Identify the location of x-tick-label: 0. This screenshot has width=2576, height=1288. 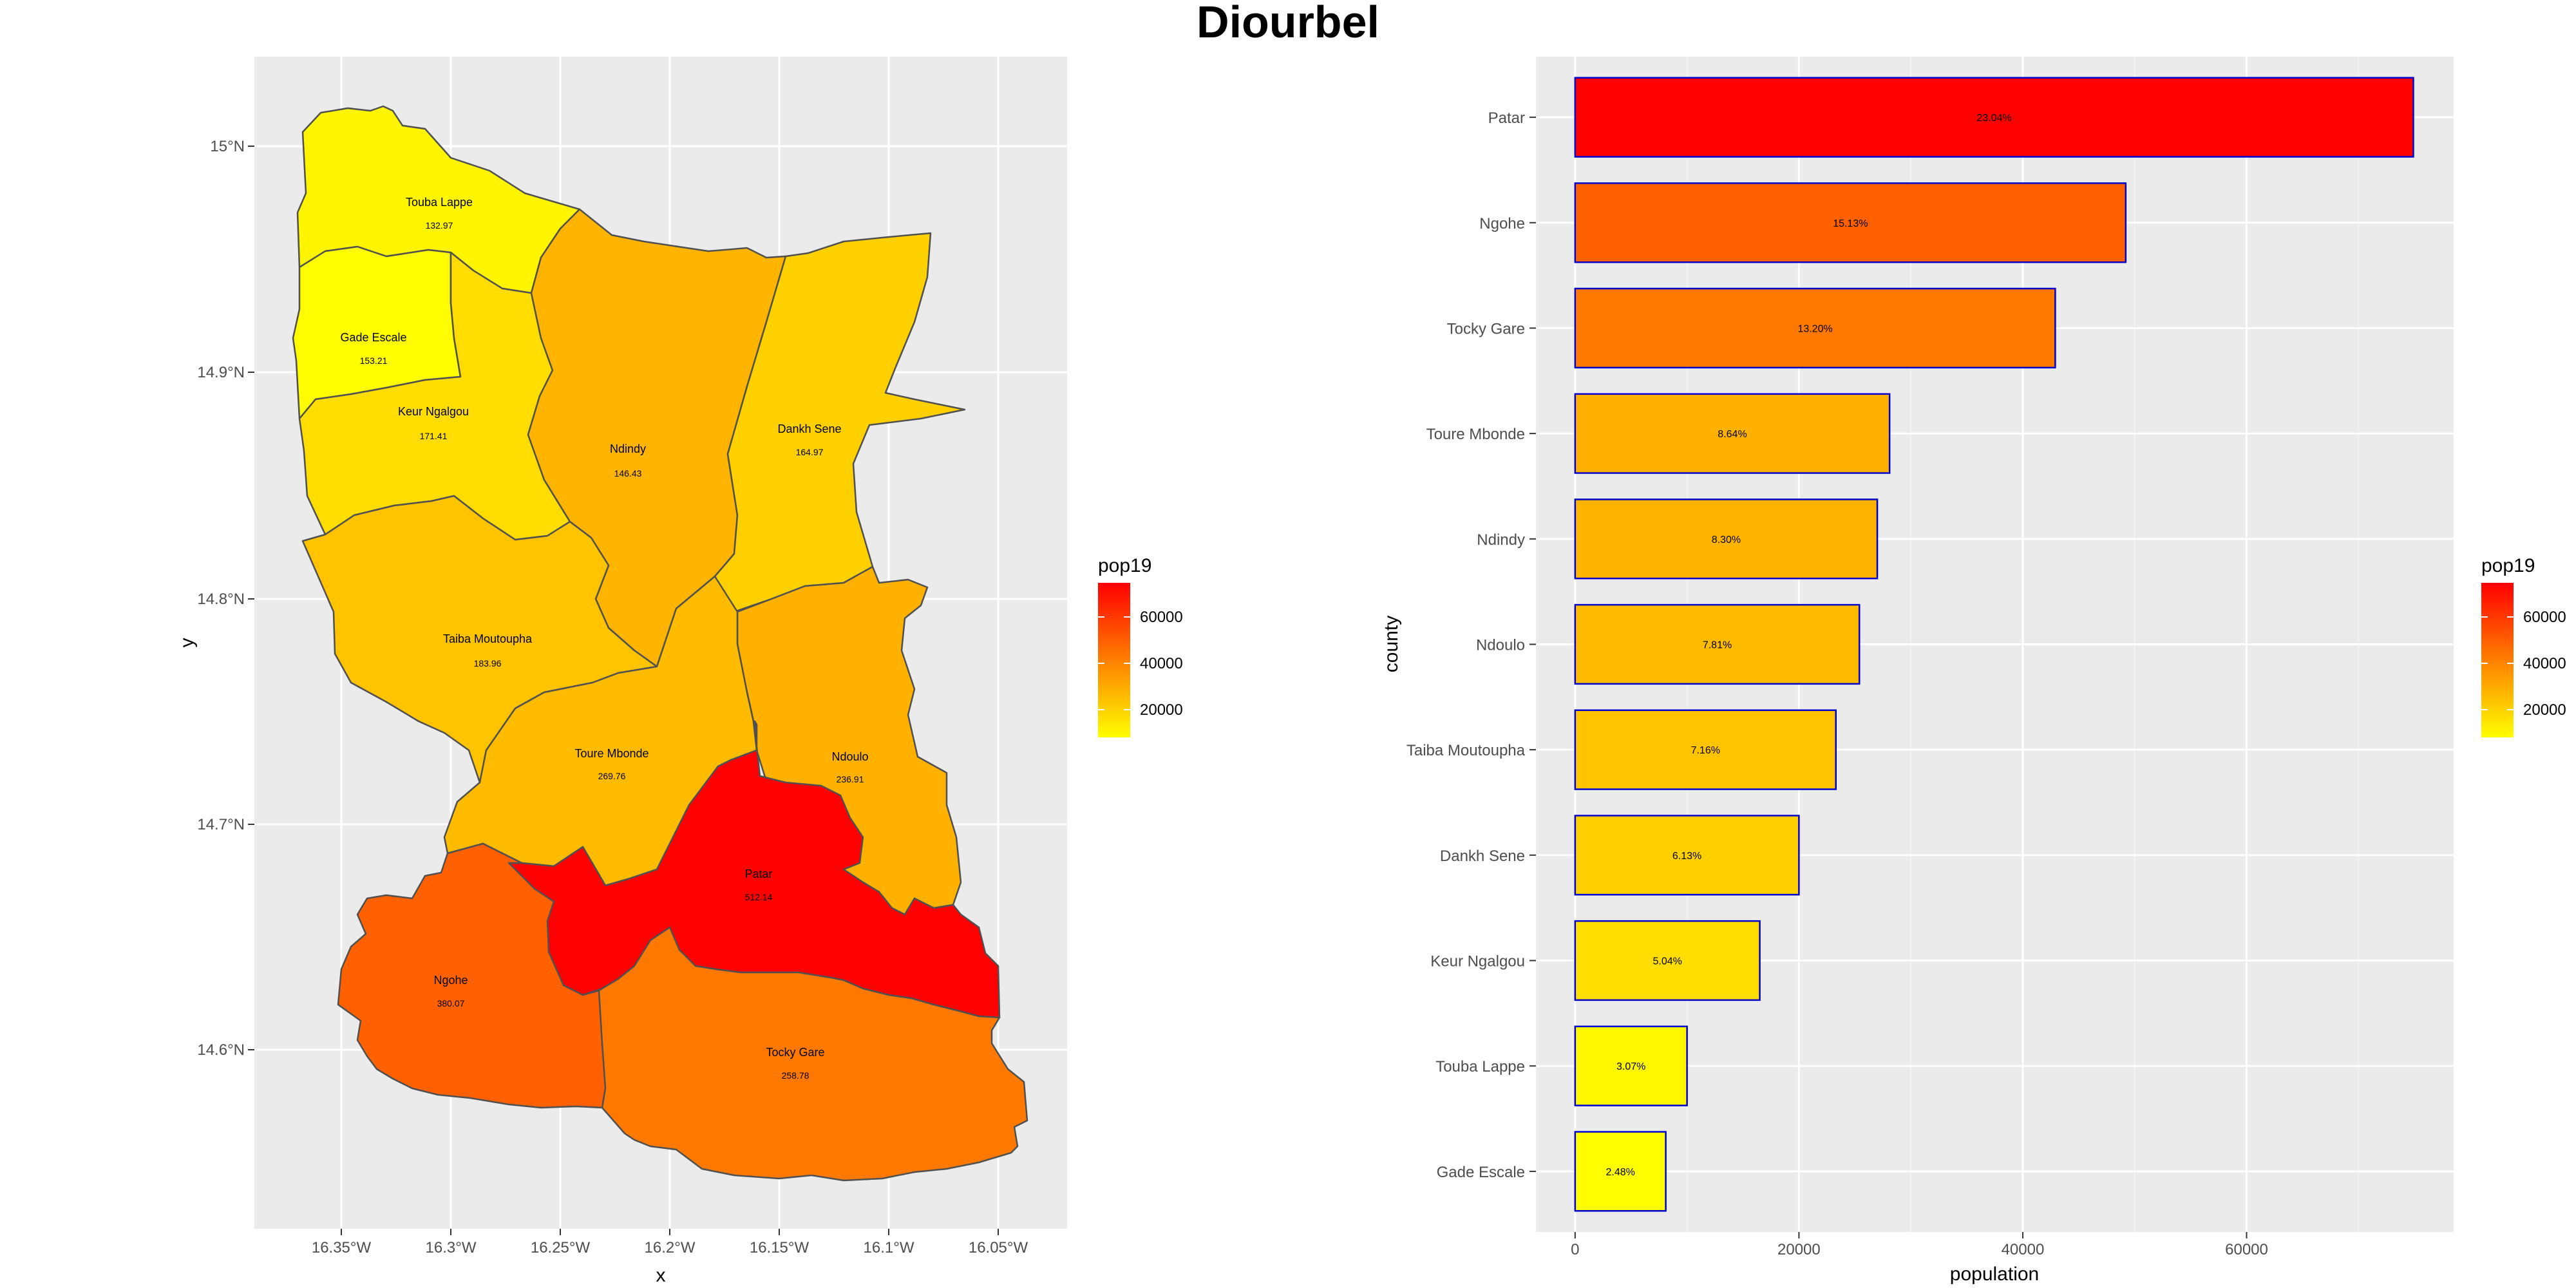
(1575, 1250).